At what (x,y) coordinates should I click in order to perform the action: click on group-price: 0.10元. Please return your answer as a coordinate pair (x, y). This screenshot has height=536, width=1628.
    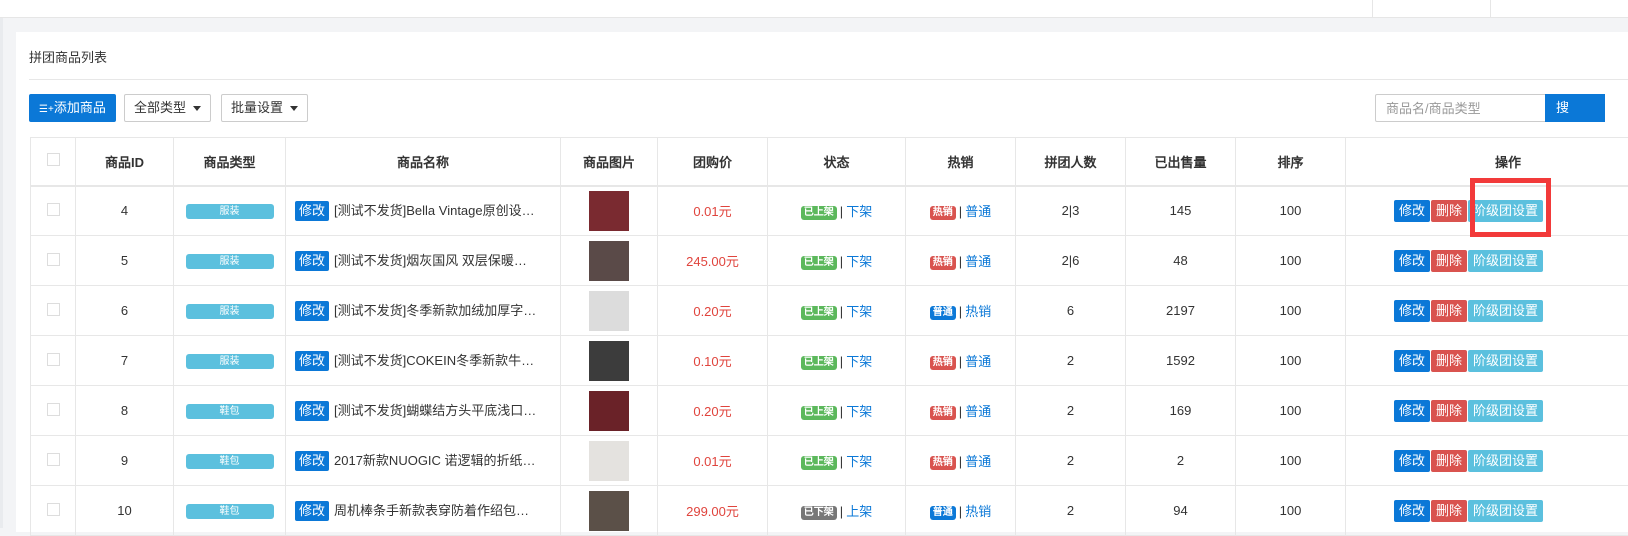
    Looking at the image, I should click on (713, 361).